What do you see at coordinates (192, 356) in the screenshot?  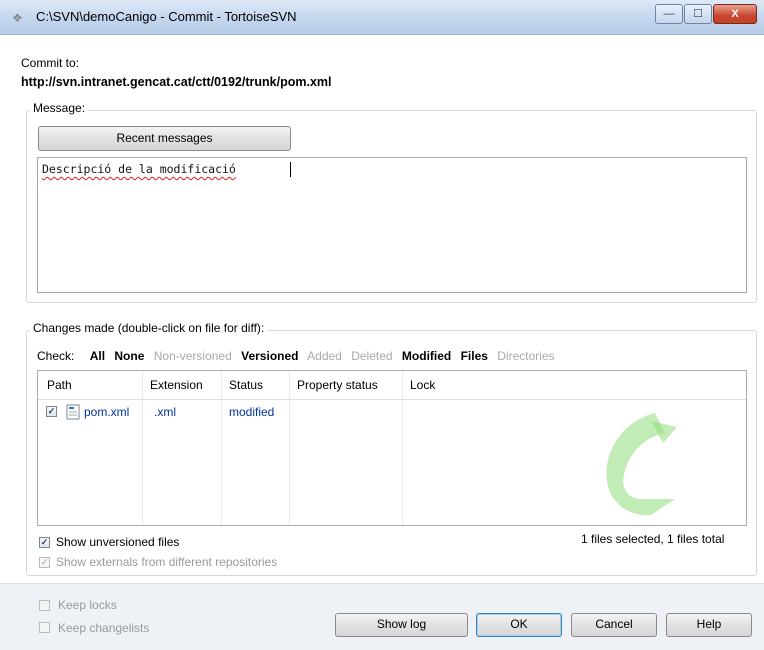 I see `filter-non-versioned: Non-versioned` at bounding box center [192, 356].